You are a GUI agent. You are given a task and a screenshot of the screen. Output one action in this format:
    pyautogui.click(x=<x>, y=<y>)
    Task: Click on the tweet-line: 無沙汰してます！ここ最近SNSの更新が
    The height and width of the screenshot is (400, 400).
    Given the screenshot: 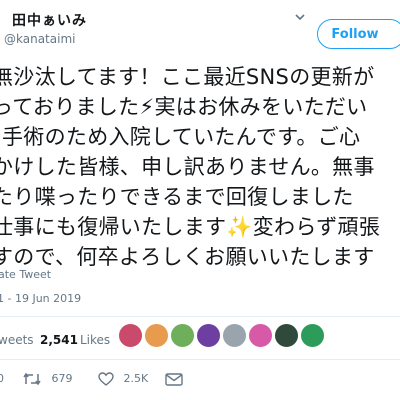 What is the action you would take?
    pyautogui.click(x=187, y=77)
    